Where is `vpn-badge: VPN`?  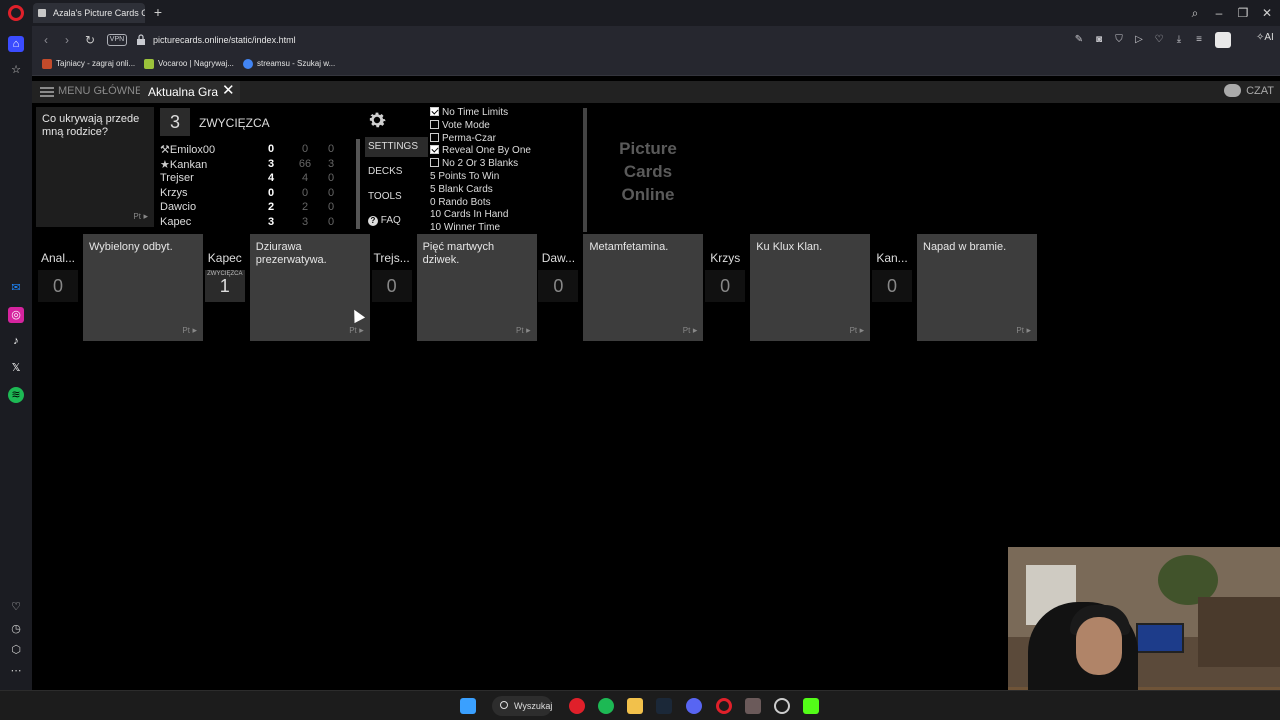
vpn-badge: VPN is located at coordinates (117, 40).